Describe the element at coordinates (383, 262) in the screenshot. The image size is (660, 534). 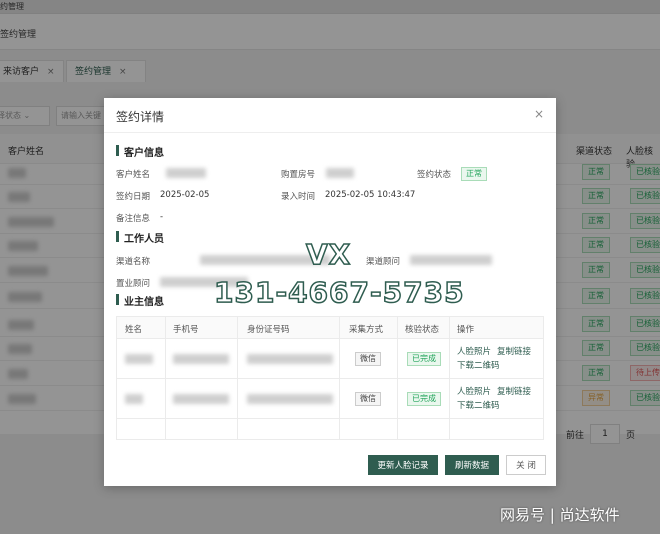
I see `channel-consultant-label: 渠道顾问` at that location.